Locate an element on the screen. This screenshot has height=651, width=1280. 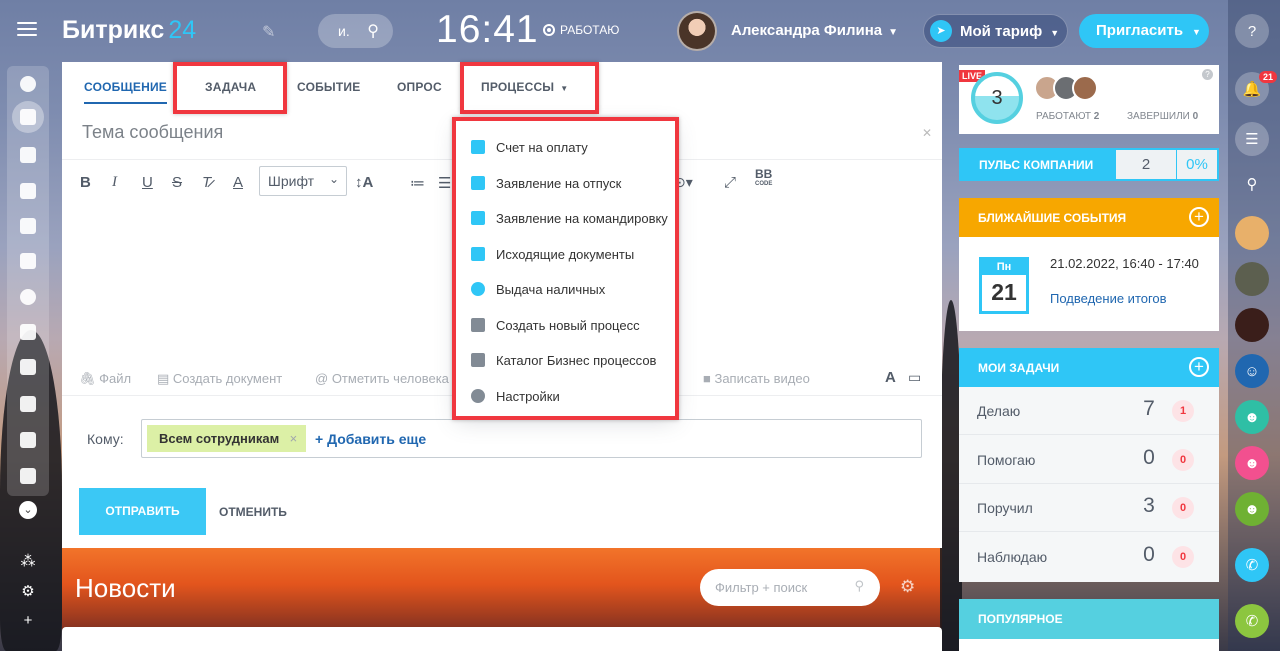
user-menu: Александра Филина ▼ is located at coordinates (814, 30).